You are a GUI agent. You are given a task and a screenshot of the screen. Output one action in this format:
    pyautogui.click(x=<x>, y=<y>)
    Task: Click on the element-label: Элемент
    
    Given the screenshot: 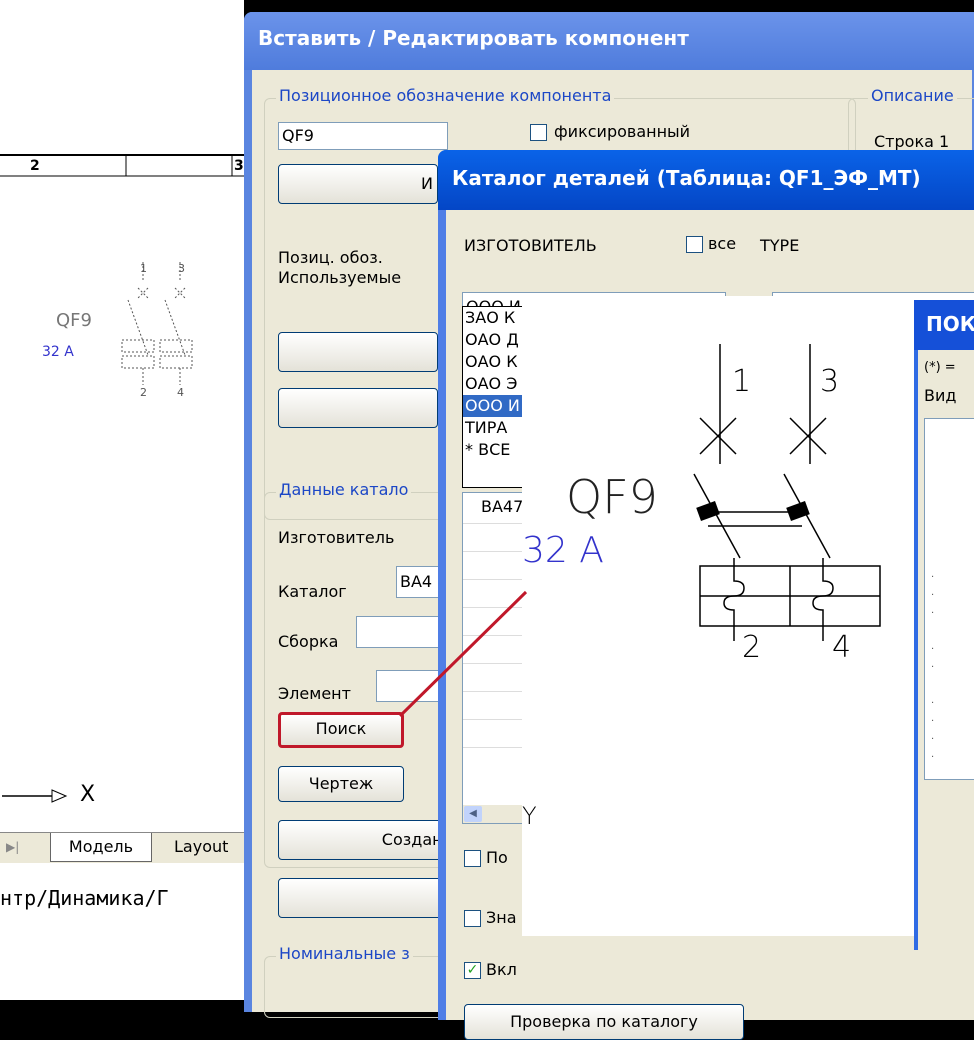 What is the action you would take?
    pyautogui.click(x=314, y=693)
    